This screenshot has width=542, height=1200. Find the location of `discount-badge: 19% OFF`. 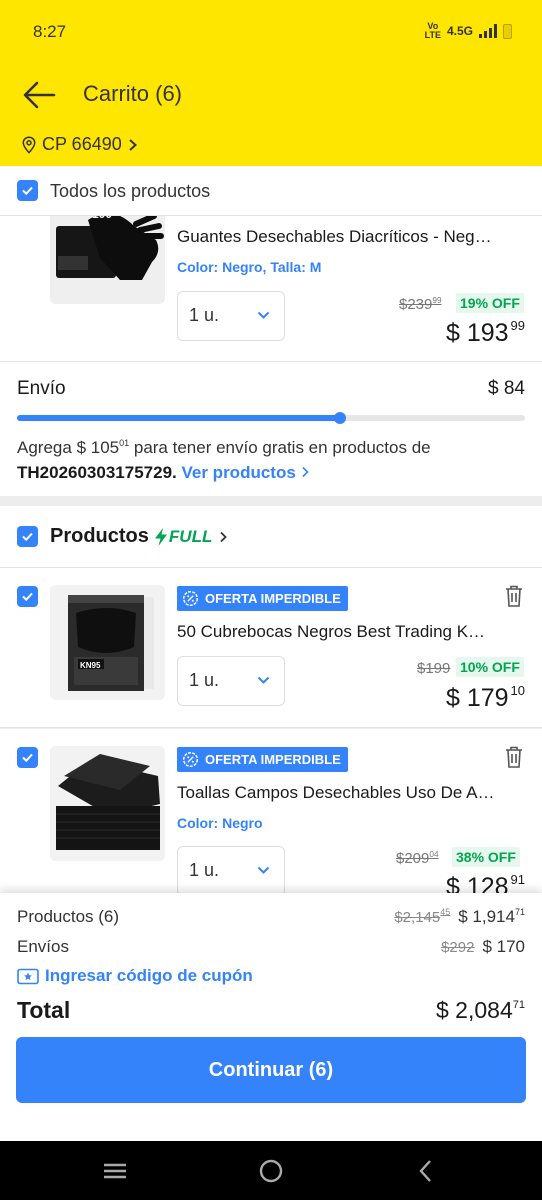

discount-badge: 19% OFF is located at coordinates (490, 303).